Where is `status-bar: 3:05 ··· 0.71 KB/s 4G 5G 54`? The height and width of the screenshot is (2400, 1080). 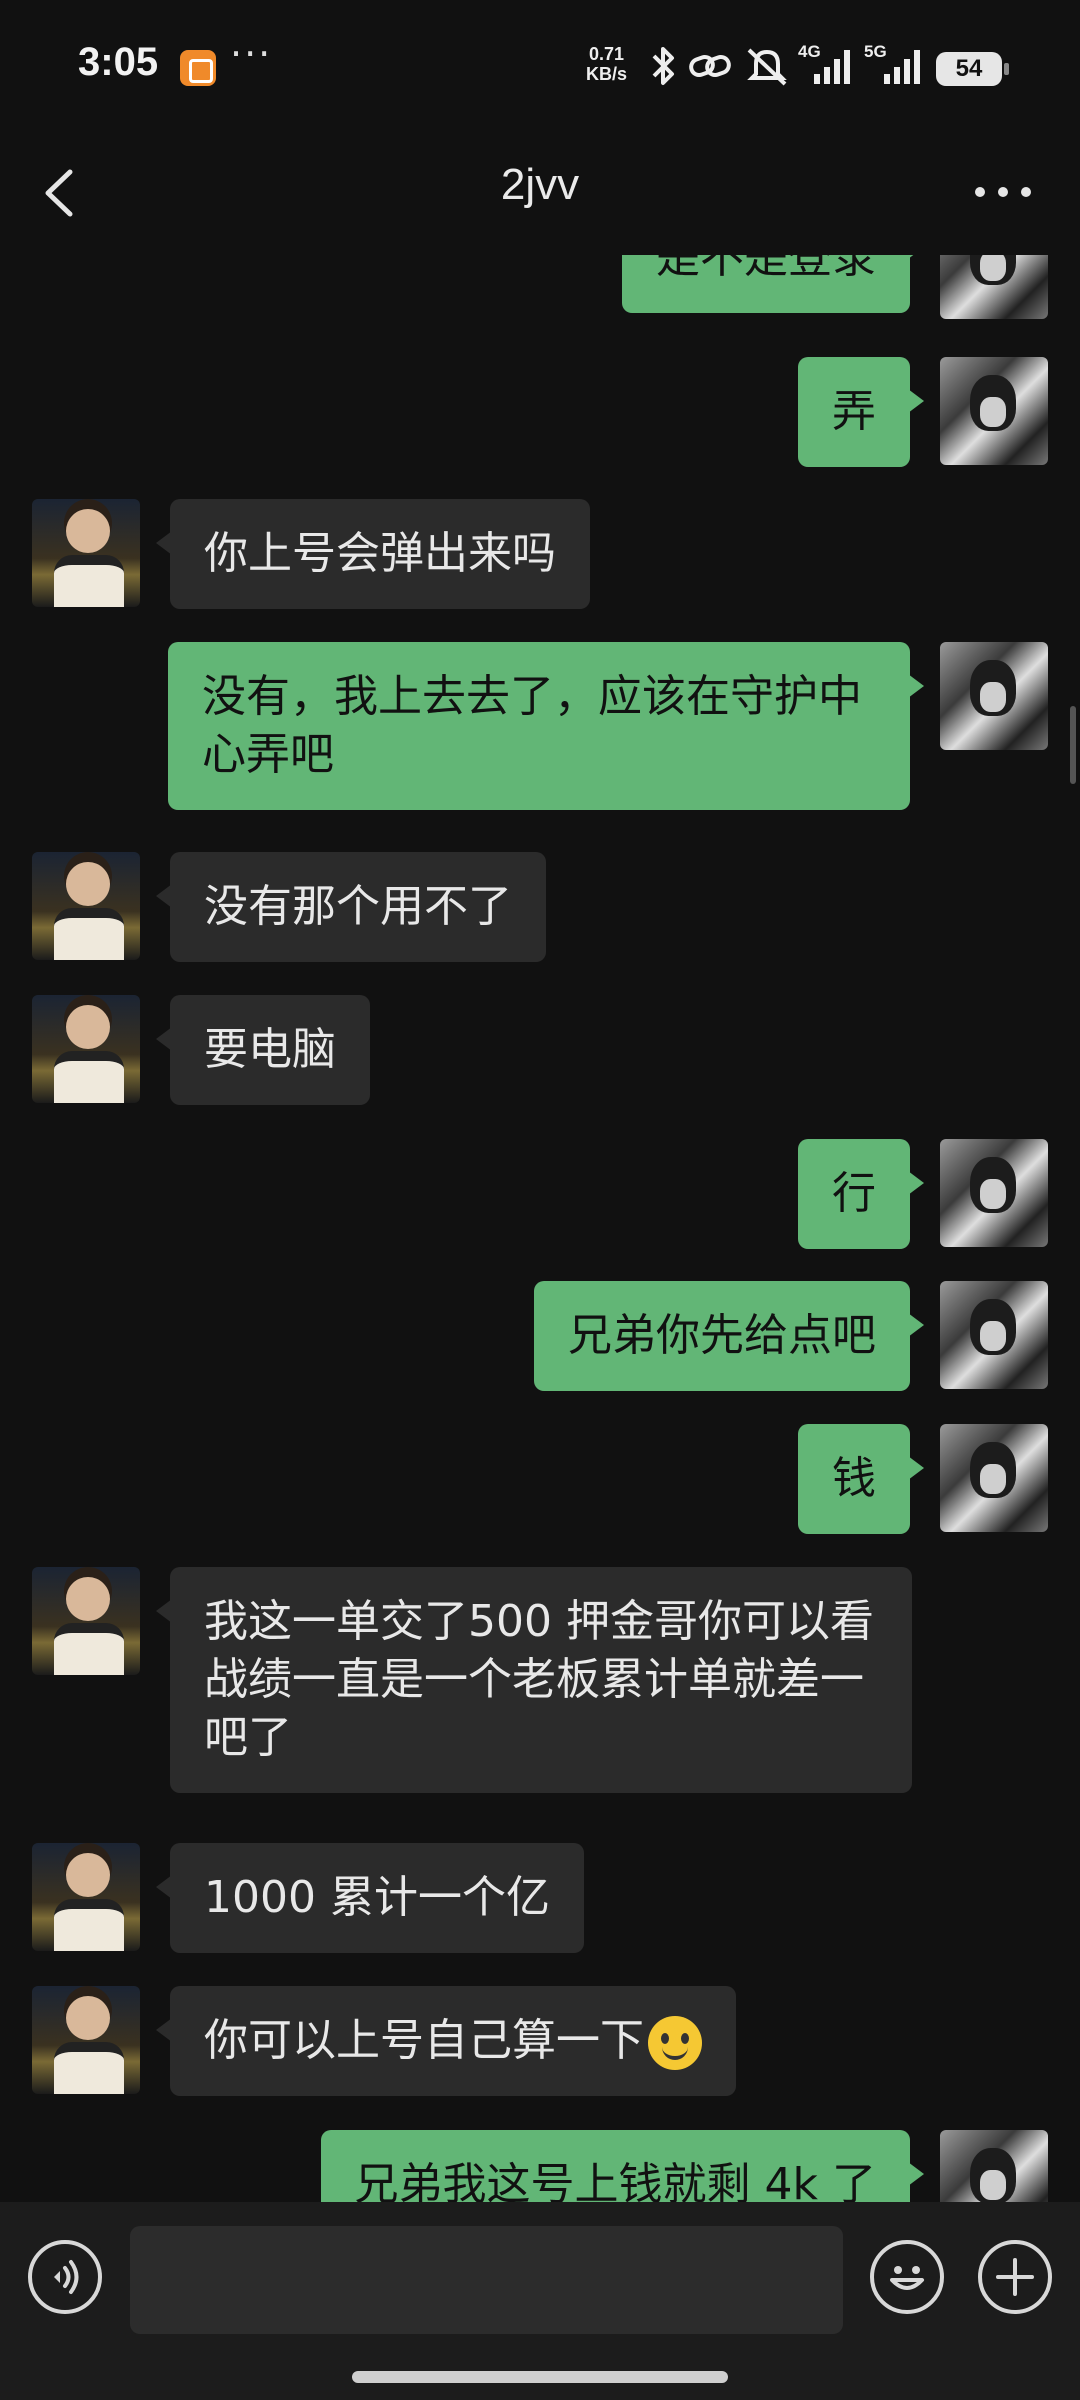
status-bar: 3:05 ··· 0.71 KB/s 4G 5G 54 is located at coordinates (540, 65).